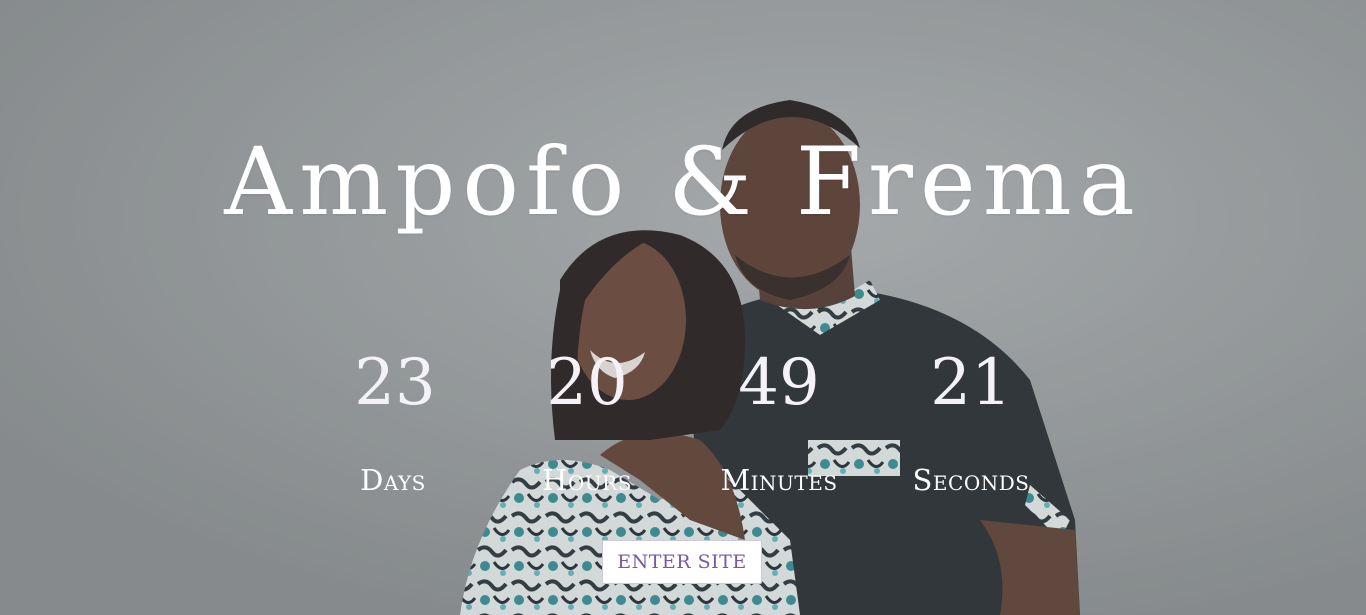 Image resolution: width=1366 pixels, height=615 pixels. What do you see at coordinates (395, 383) in the screenshot?
I see `countdown-days-value: 23` at bounding box center [395, 383].